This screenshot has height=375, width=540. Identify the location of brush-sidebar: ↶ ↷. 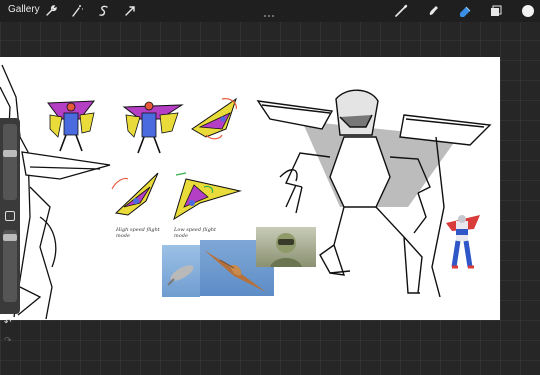
(10, 231).